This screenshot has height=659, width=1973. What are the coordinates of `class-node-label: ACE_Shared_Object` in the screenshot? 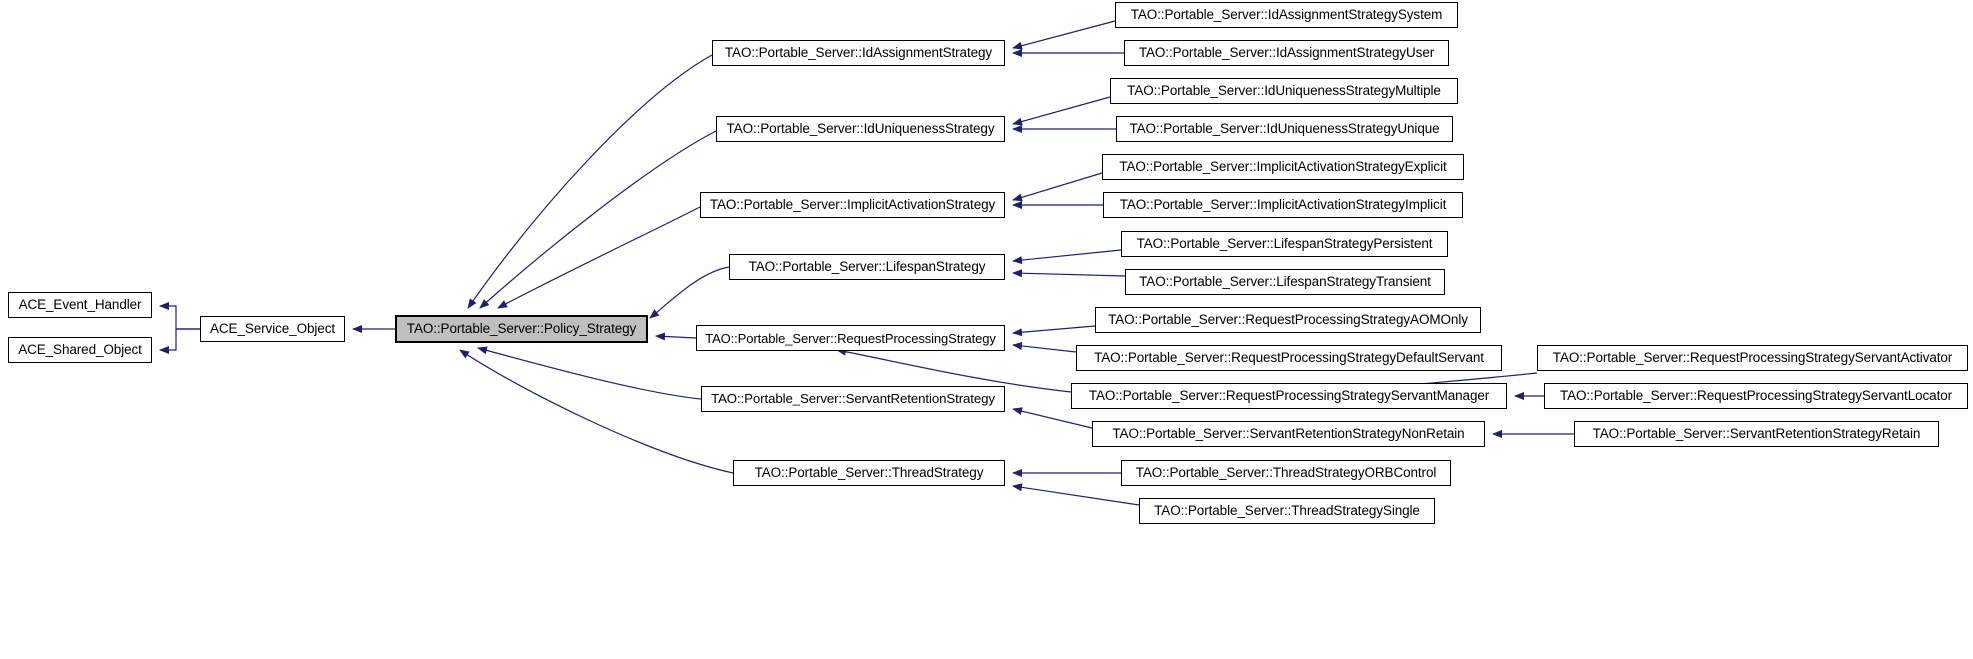 It's located at (80, 350).